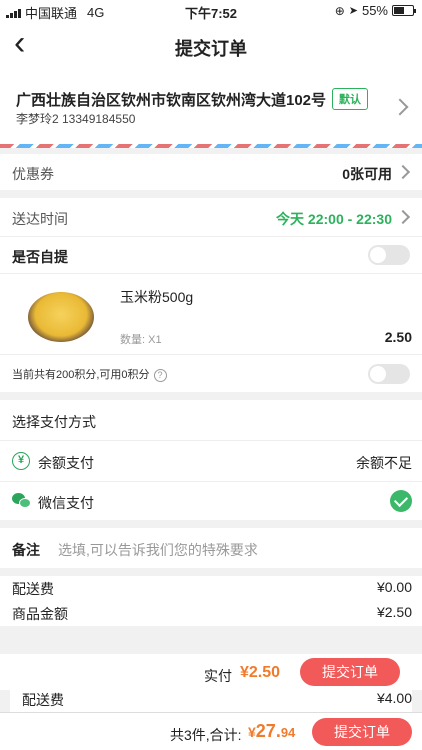 This screenshot has width=422, height=750. What do you see at coordinates (362, 732) in the screenshot?
I see `submit-order-button: 提交订单` at bounding box center [362, 732].